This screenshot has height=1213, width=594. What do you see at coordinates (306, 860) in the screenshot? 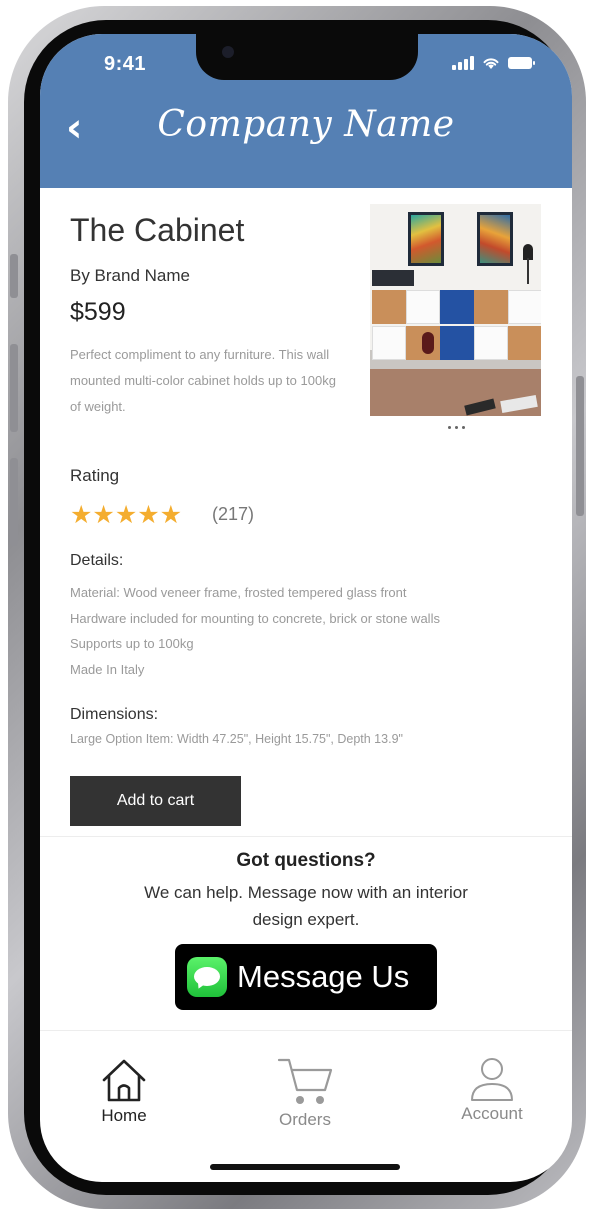
I see `questions-title: Got questions?` at bounding box center [306, 860].